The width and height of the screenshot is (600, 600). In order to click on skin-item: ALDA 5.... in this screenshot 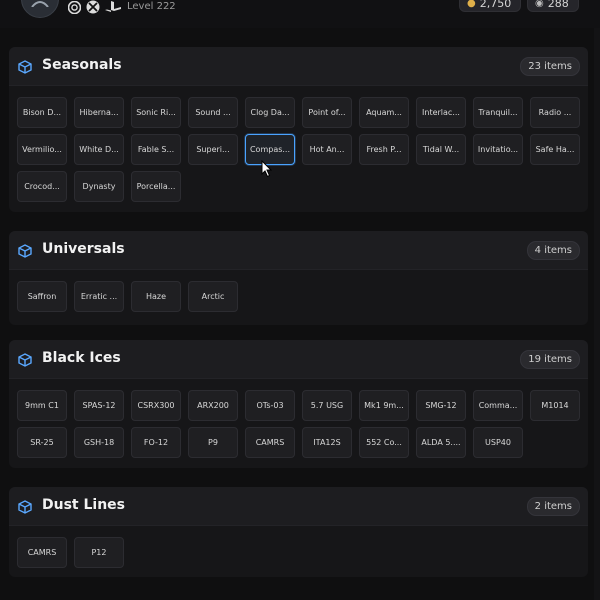, I will do `click(441, 442)`.